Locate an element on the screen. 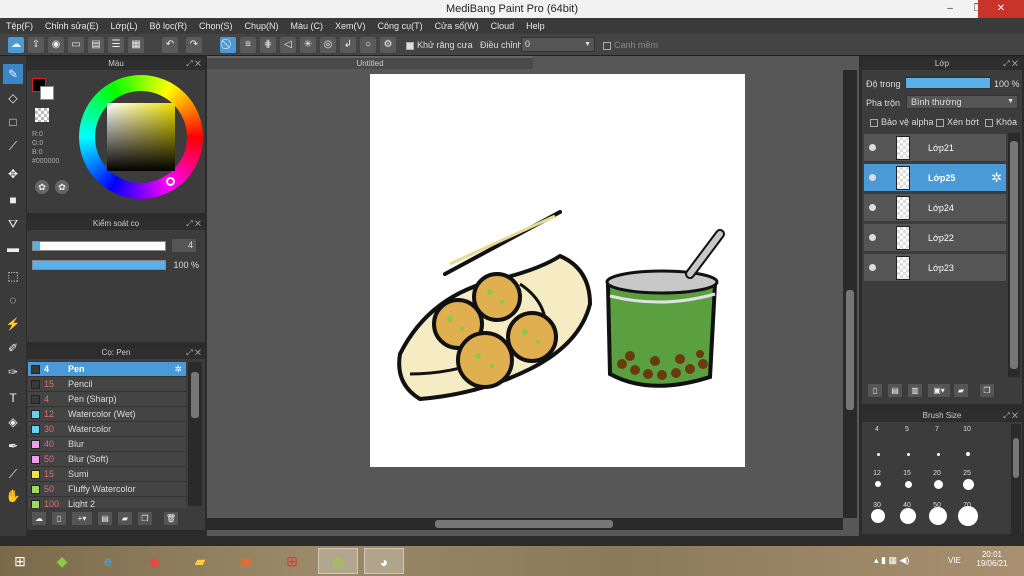  menu-color: Màu (C) is located at coordinates (307, 26).